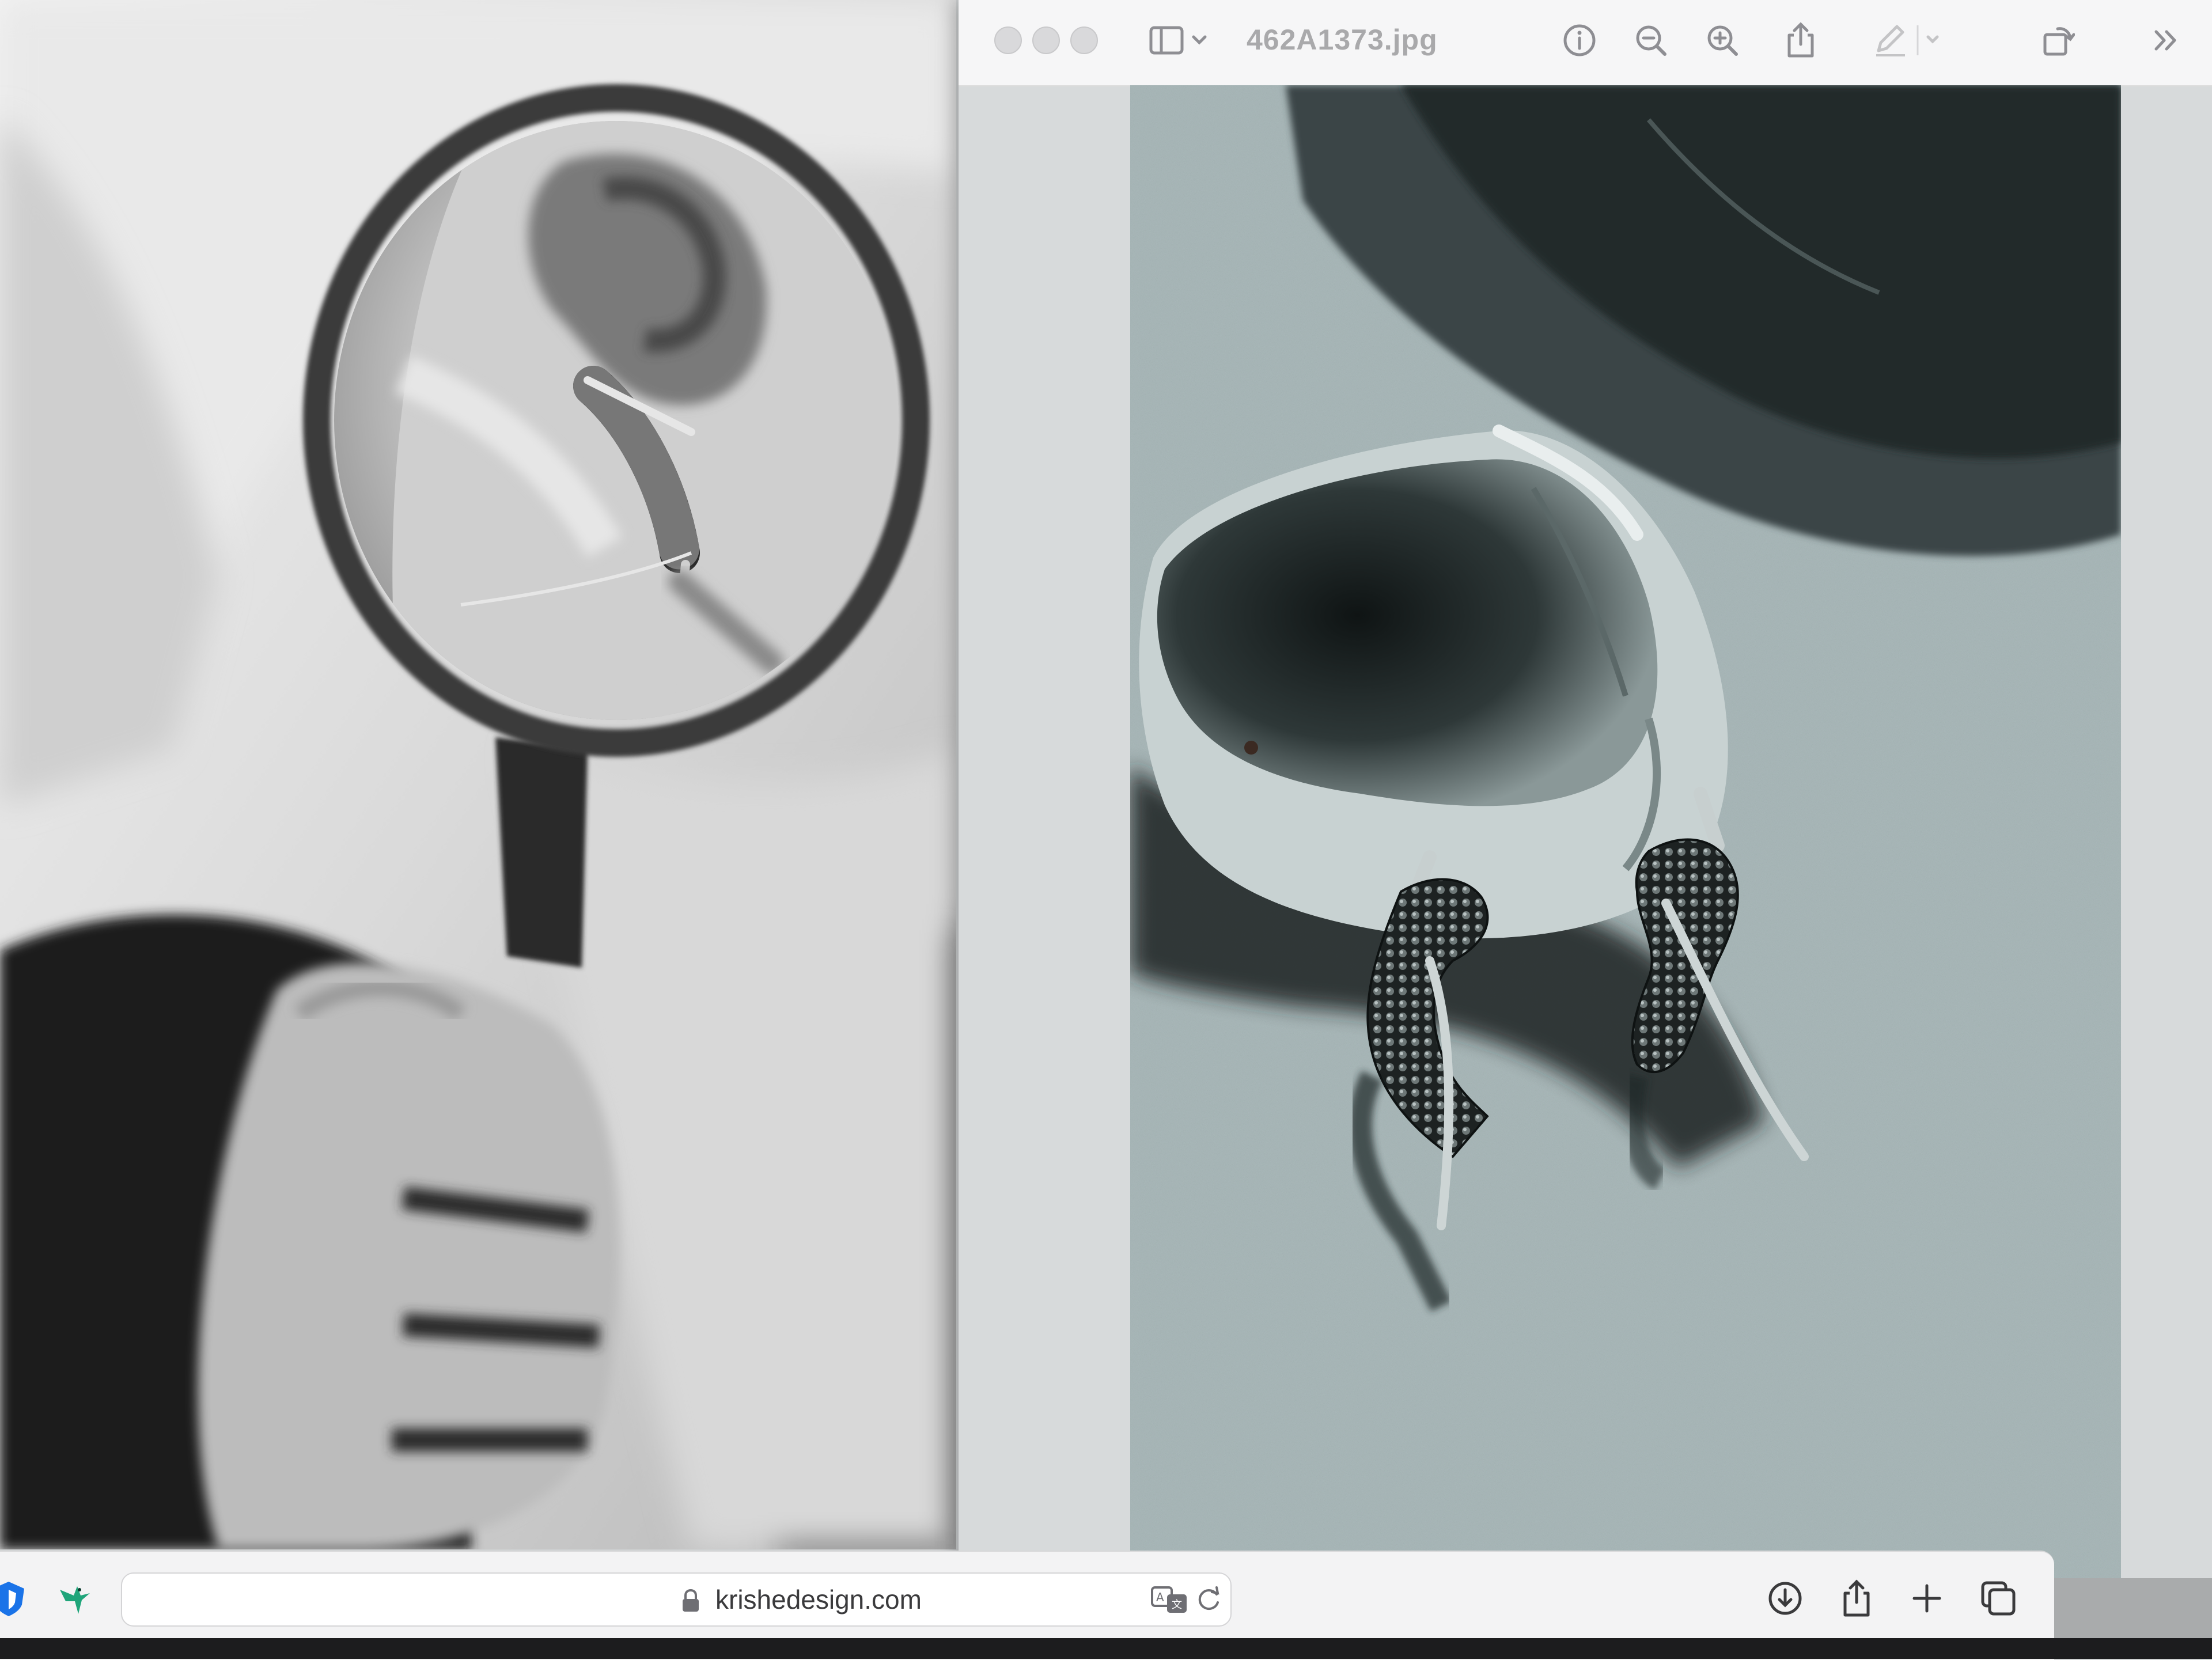 This screenshot has width=2212, height=1660. I want to click on zoom-in-icon, so click(1722, 40).